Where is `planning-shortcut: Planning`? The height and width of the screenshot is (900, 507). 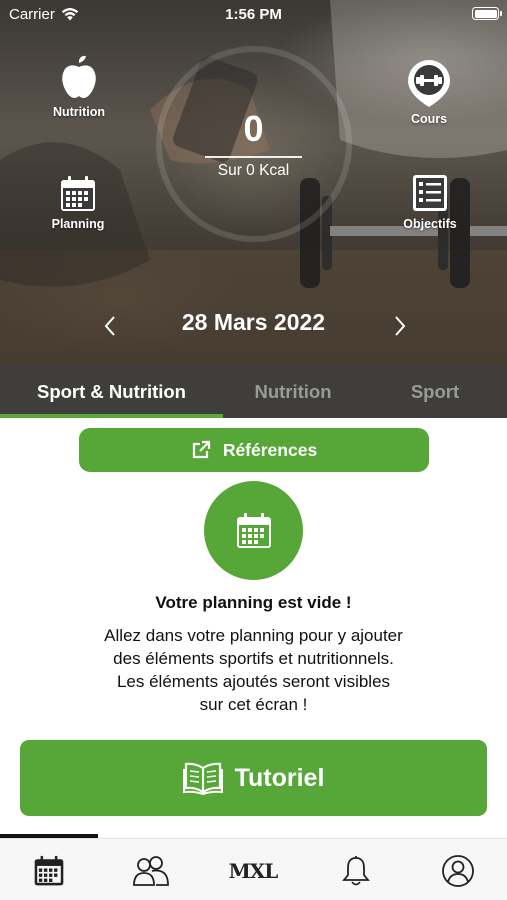
planning-shortcut: Planning is located at coordinates (78, 203).